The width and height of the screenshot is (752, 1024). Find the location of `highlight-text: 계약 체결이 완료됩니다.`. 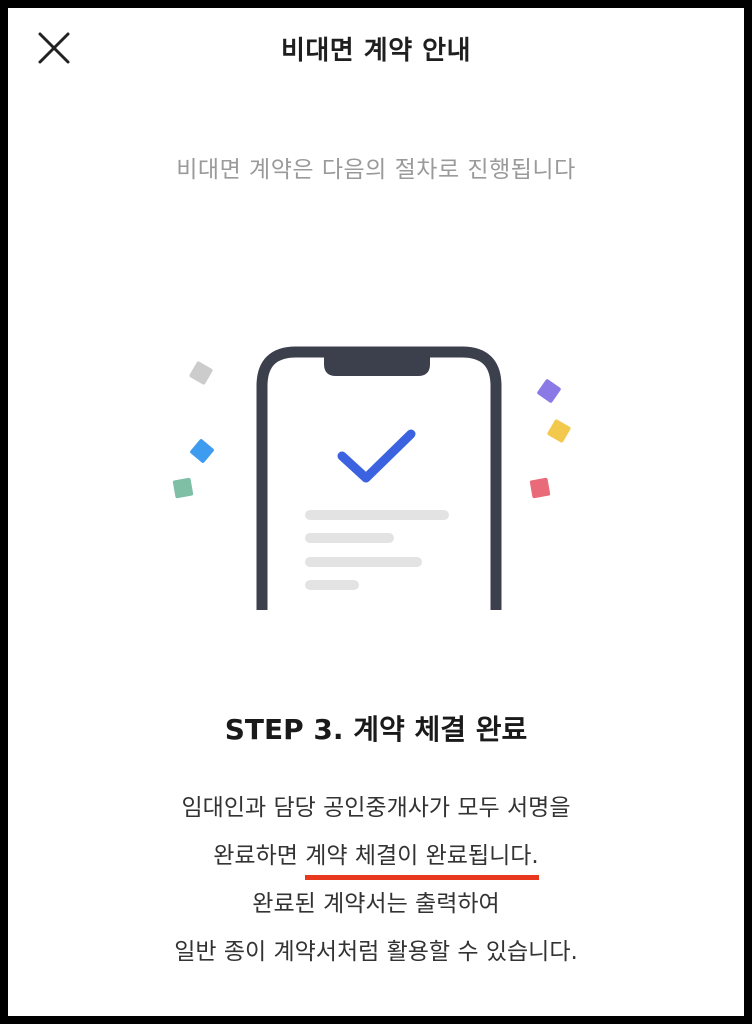

highlight-text: 계약 체결이 완료됩니다. is located at coordinates (422, 859).